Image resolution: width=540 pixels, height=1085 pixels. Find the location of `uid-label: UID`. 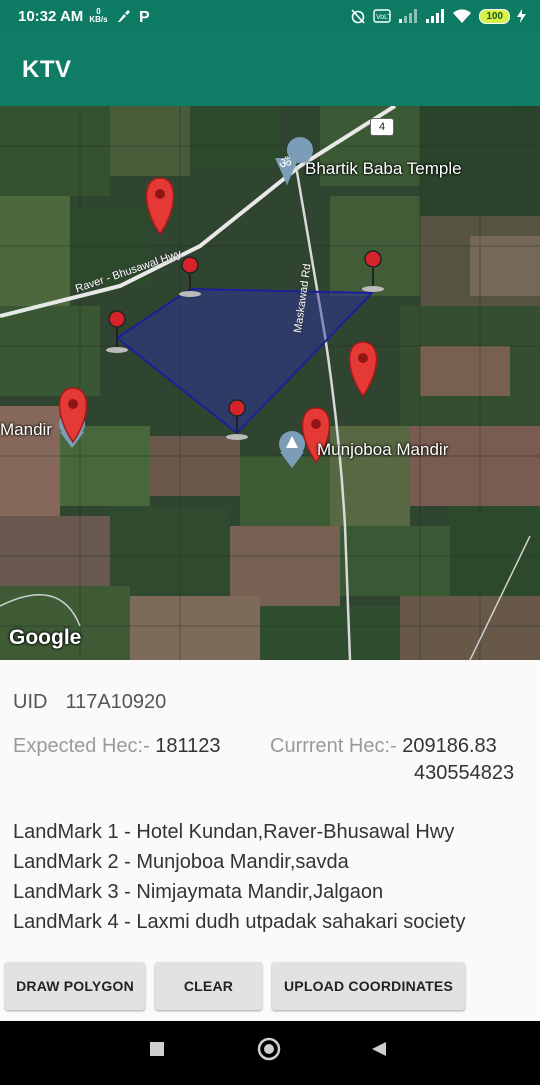

uid-label: UID is located at coordinates (30, 702).